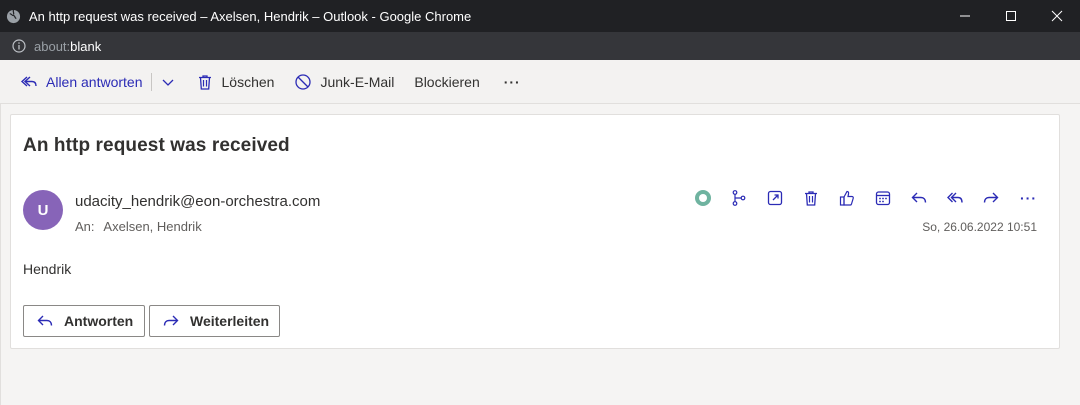 The height and width of the screenshot is (405, 1080). I want to click on block-label: Blockieren, so click(447, 81).